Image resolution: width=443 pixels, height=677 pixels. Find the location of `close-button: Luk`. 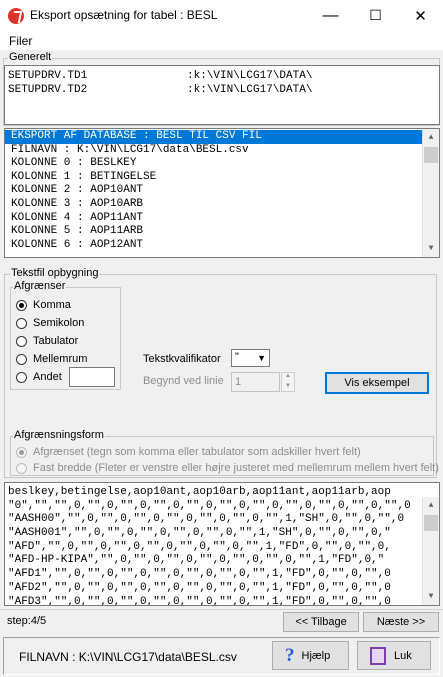

close-button: Luk is located at coordinates (394, 655).